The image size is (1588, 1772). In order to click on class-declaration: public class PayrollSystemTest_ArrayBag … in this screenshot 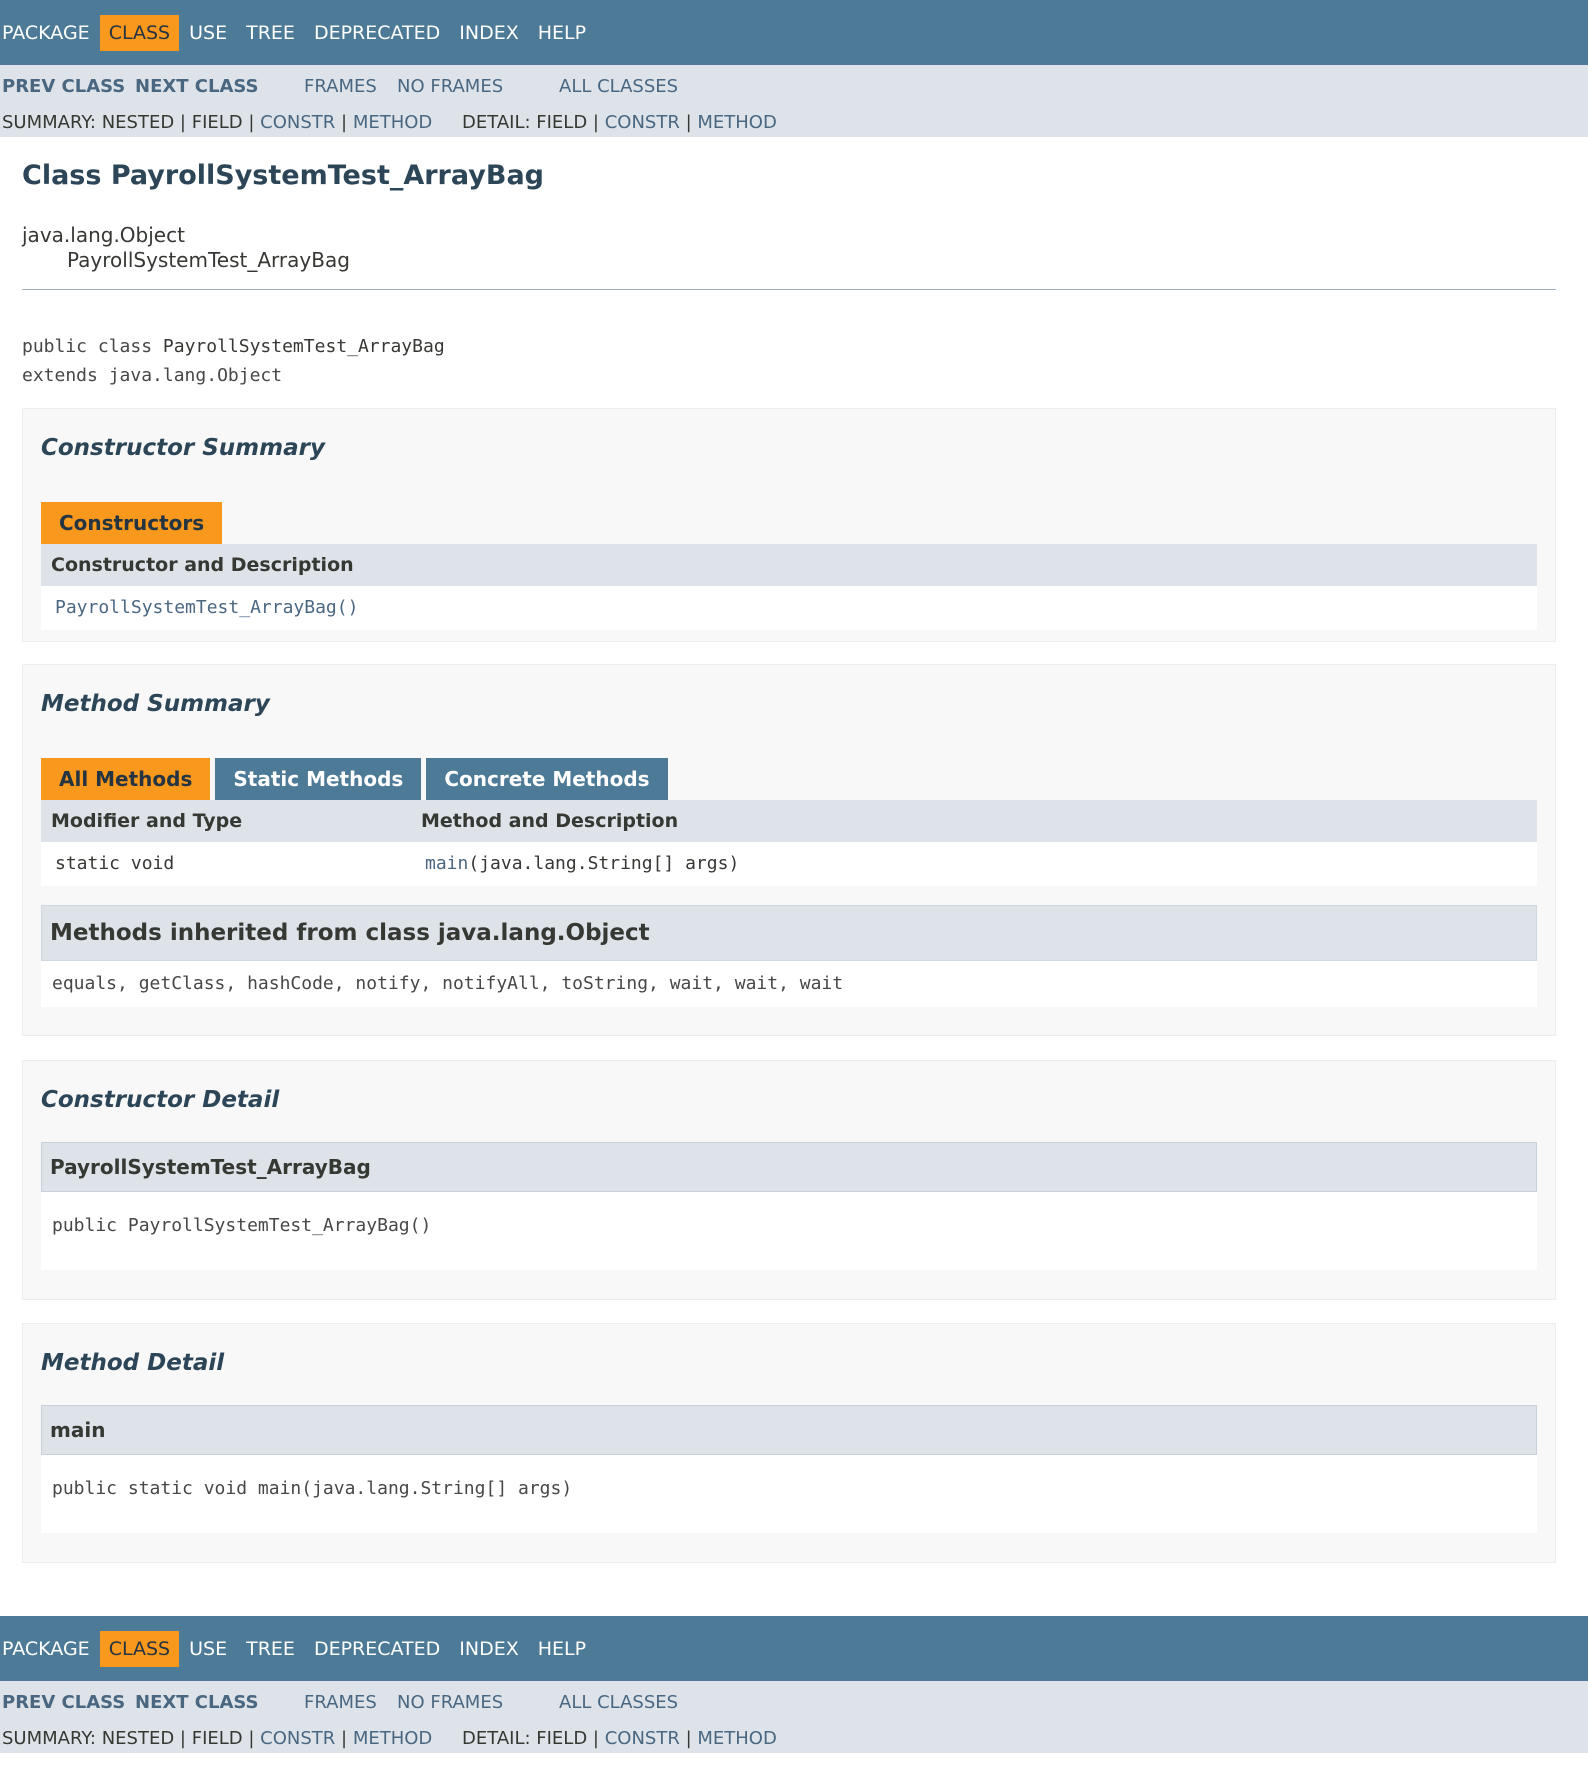, I will do `click(789, 361)`.